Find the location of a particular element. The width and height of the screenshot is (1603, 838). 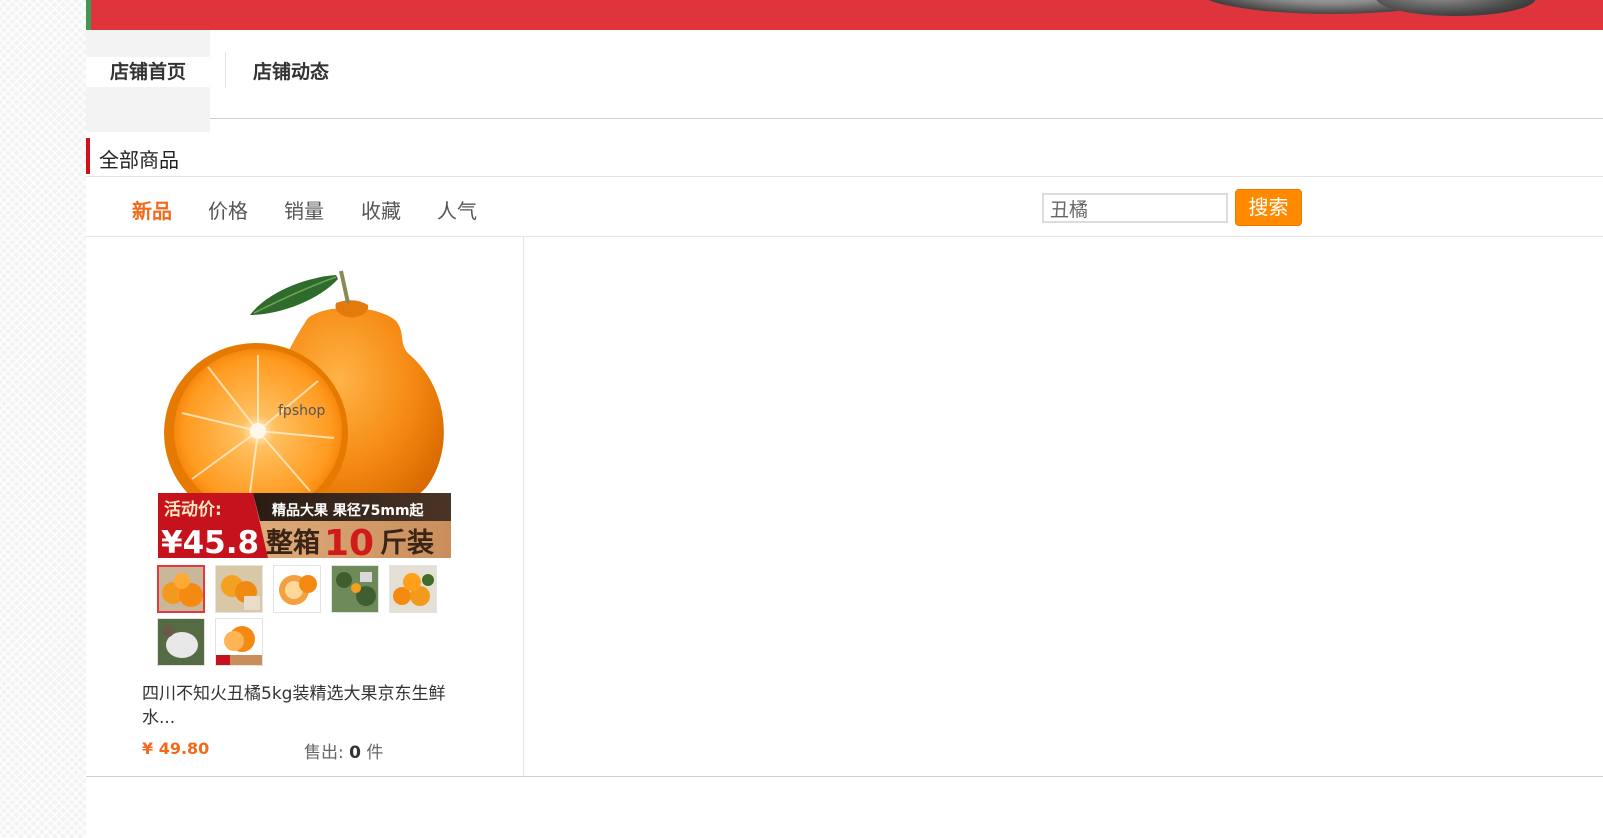

thumbnail-packing-image is located at coordinates (181, 642).